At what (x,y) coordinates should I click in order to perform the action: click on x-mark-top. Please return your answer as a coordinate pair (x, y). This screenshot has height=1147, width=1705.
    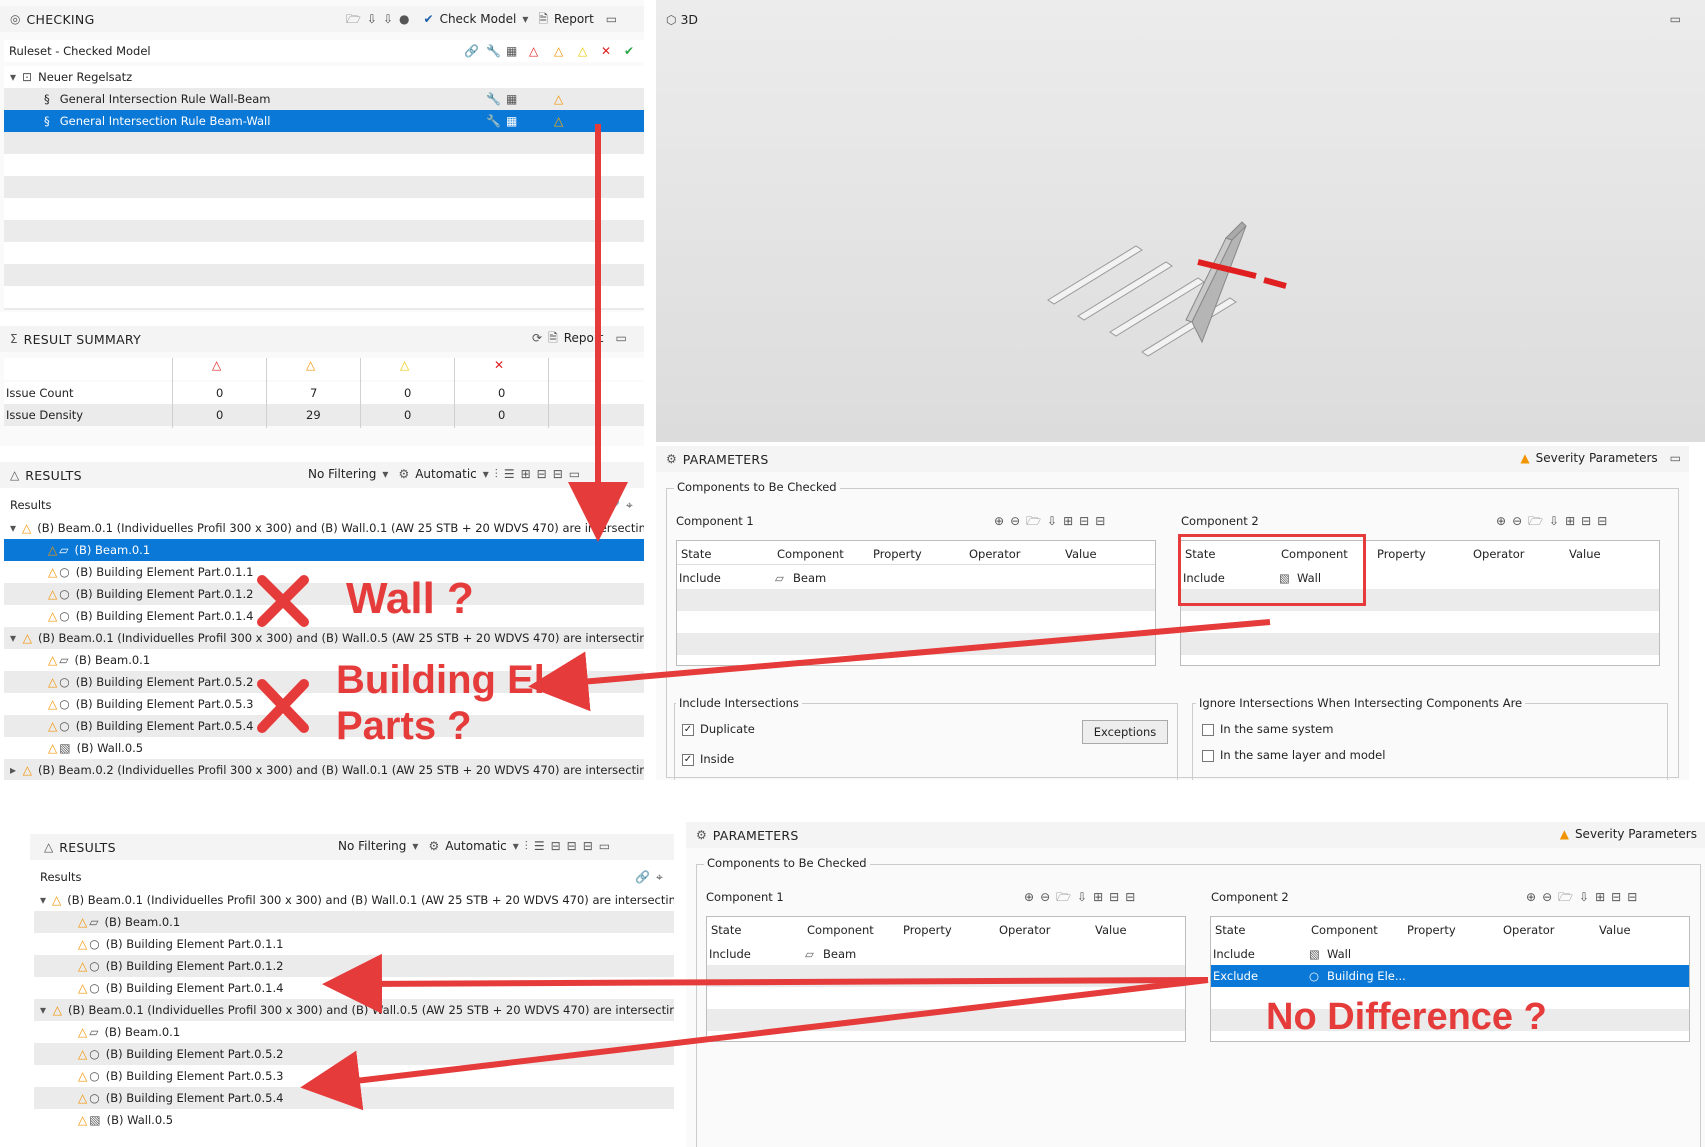
    Looking at the image, I should click on (283, 601).